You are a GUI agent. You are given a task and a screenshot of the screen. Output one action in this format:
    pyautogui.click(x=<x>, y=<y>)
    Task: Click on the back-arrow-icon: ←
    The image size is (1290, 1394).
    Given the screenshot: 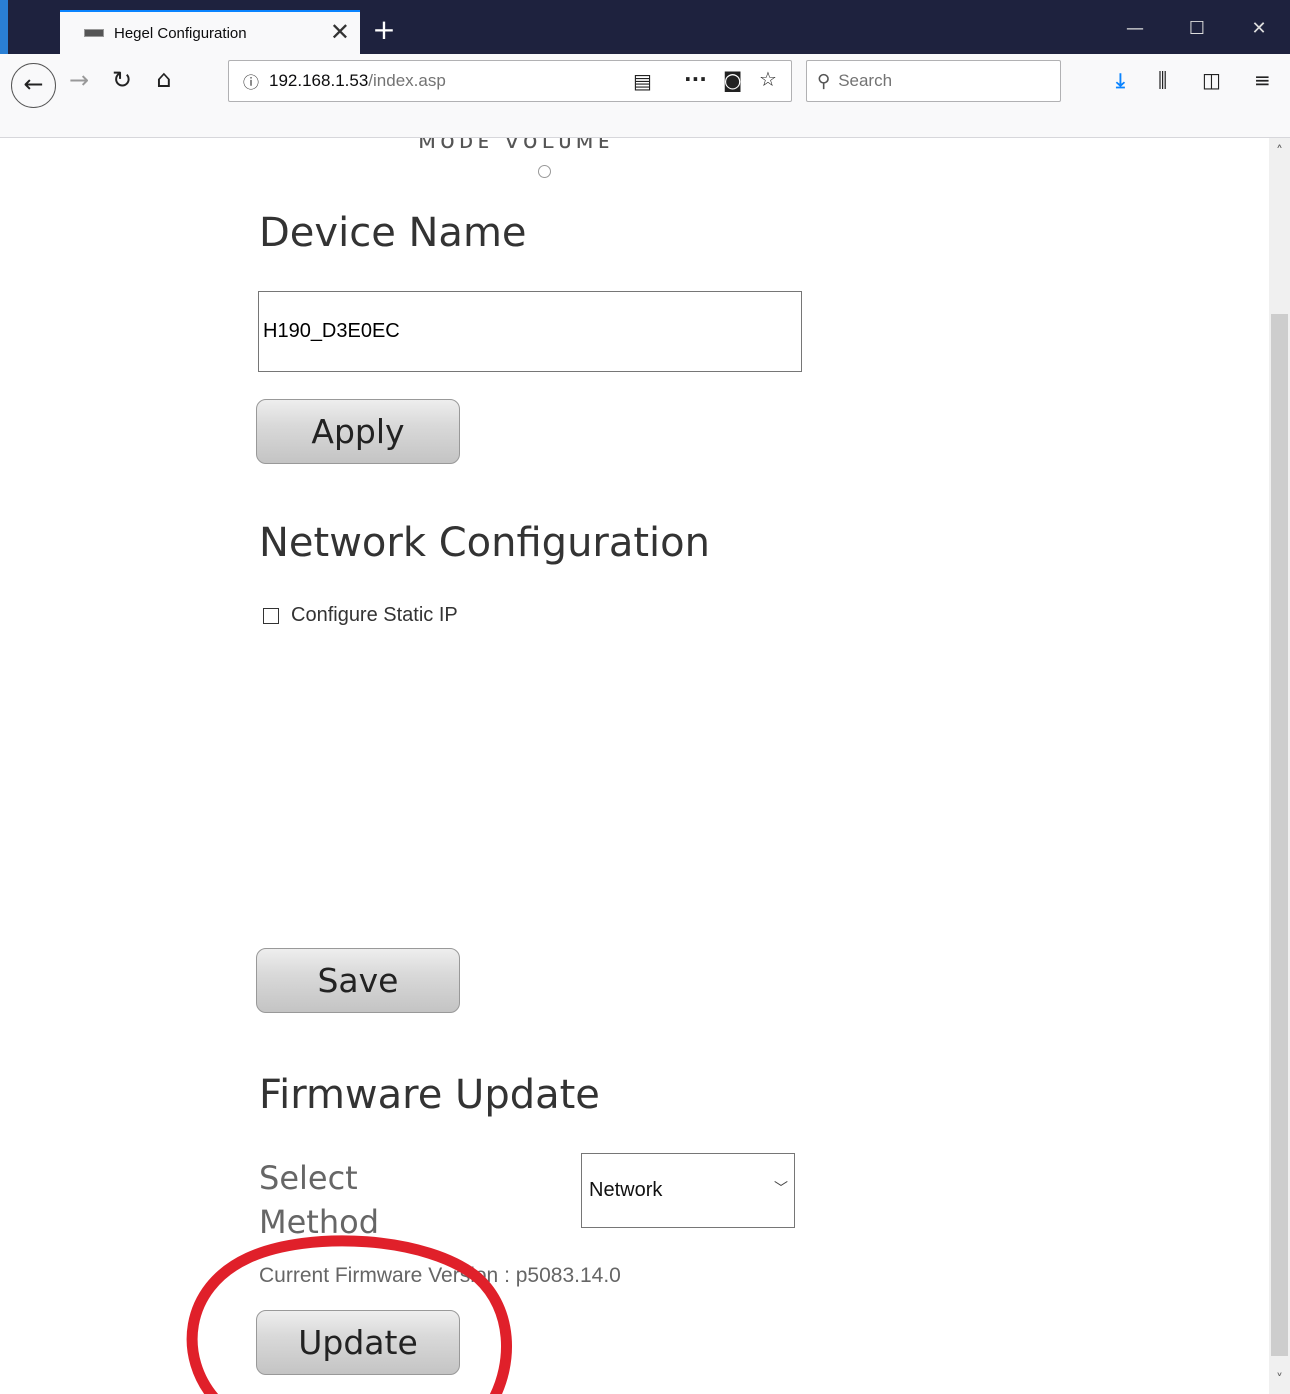 What is the action you would take?
    pyautogui.click(x=33, y=85)
    